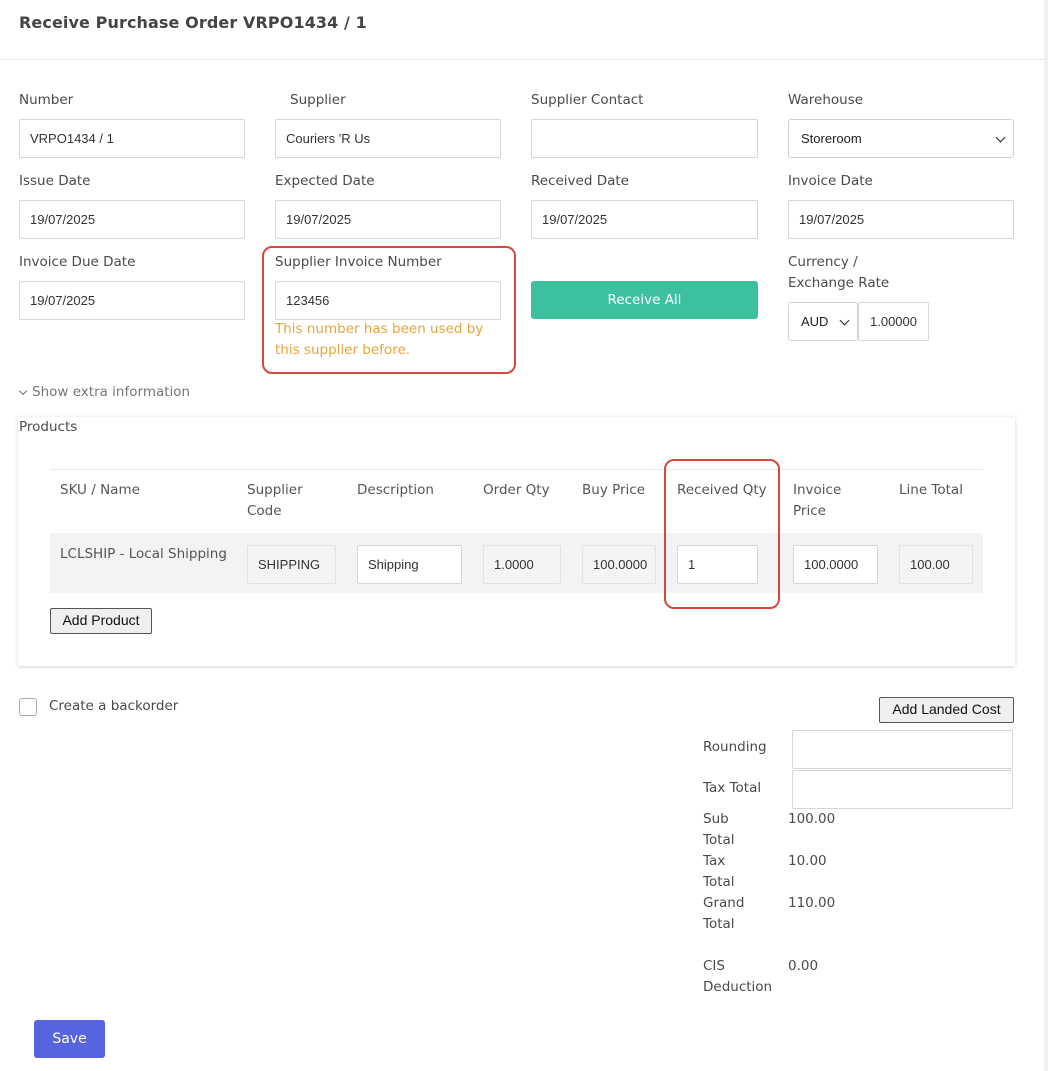 Image resolution: width=1048 pixels, height=1071 pixels. I want to click on grand-total-label-l1: Grand, so click(724, 903).